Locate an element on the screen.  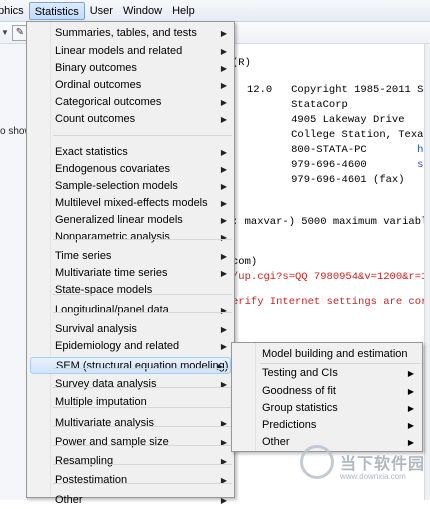
menu-item-multivariate-time-series: Multivariate time series ▶ is located at coordinates (142, 273).